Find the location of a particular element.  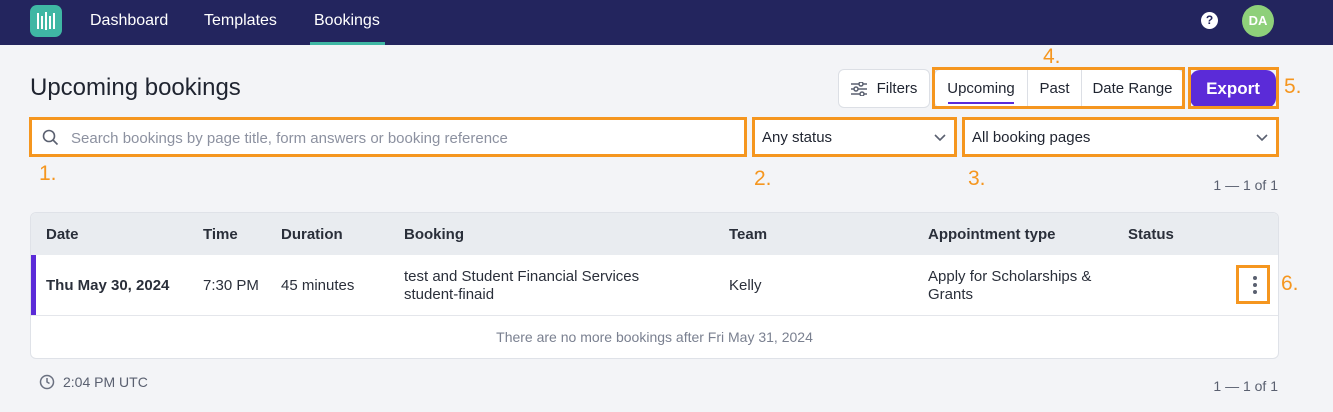

timezone-indicator: 2:04 PM UTC is located at coordinates (93, 382).